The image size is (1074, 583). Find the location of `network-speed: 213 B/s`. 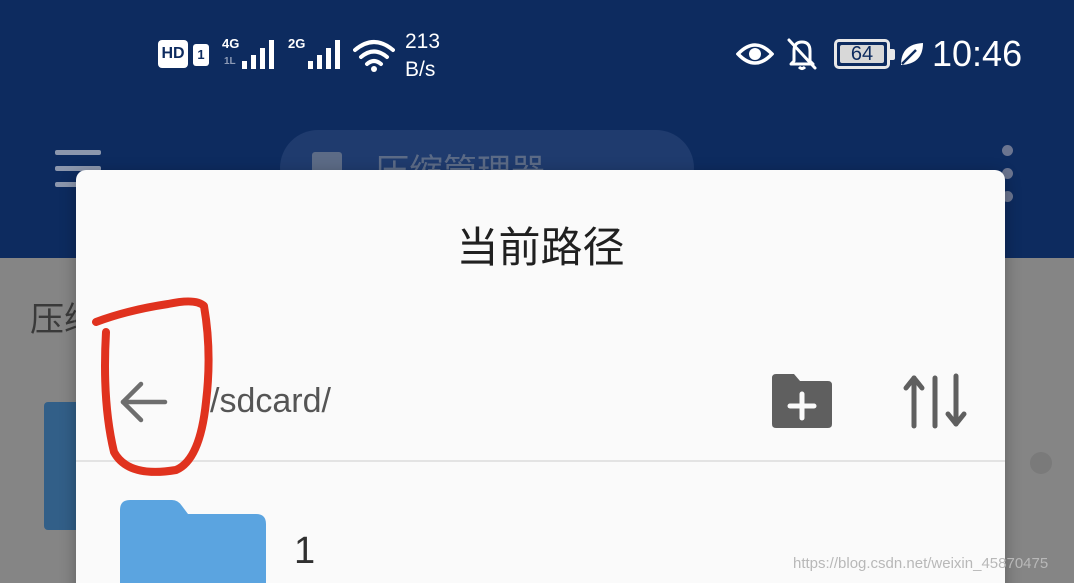

network-speed: 213 B/s is located at coordinates (422, 56).